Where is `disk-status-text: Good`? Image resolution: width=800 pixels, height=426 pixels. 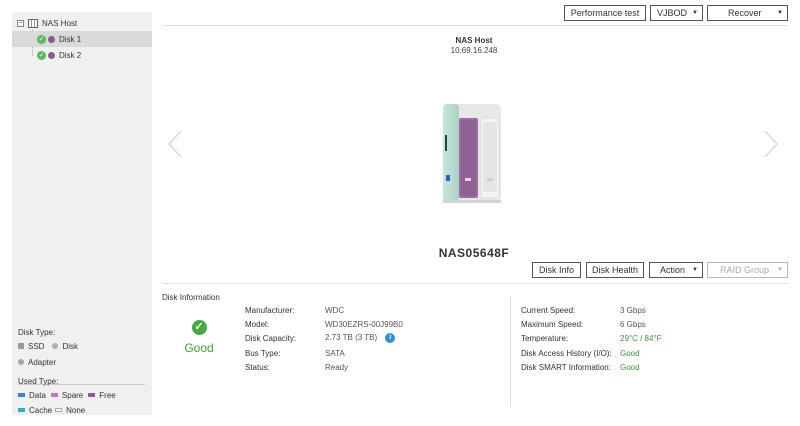
disk-status-text: Good is located at coordinates (199, 348).